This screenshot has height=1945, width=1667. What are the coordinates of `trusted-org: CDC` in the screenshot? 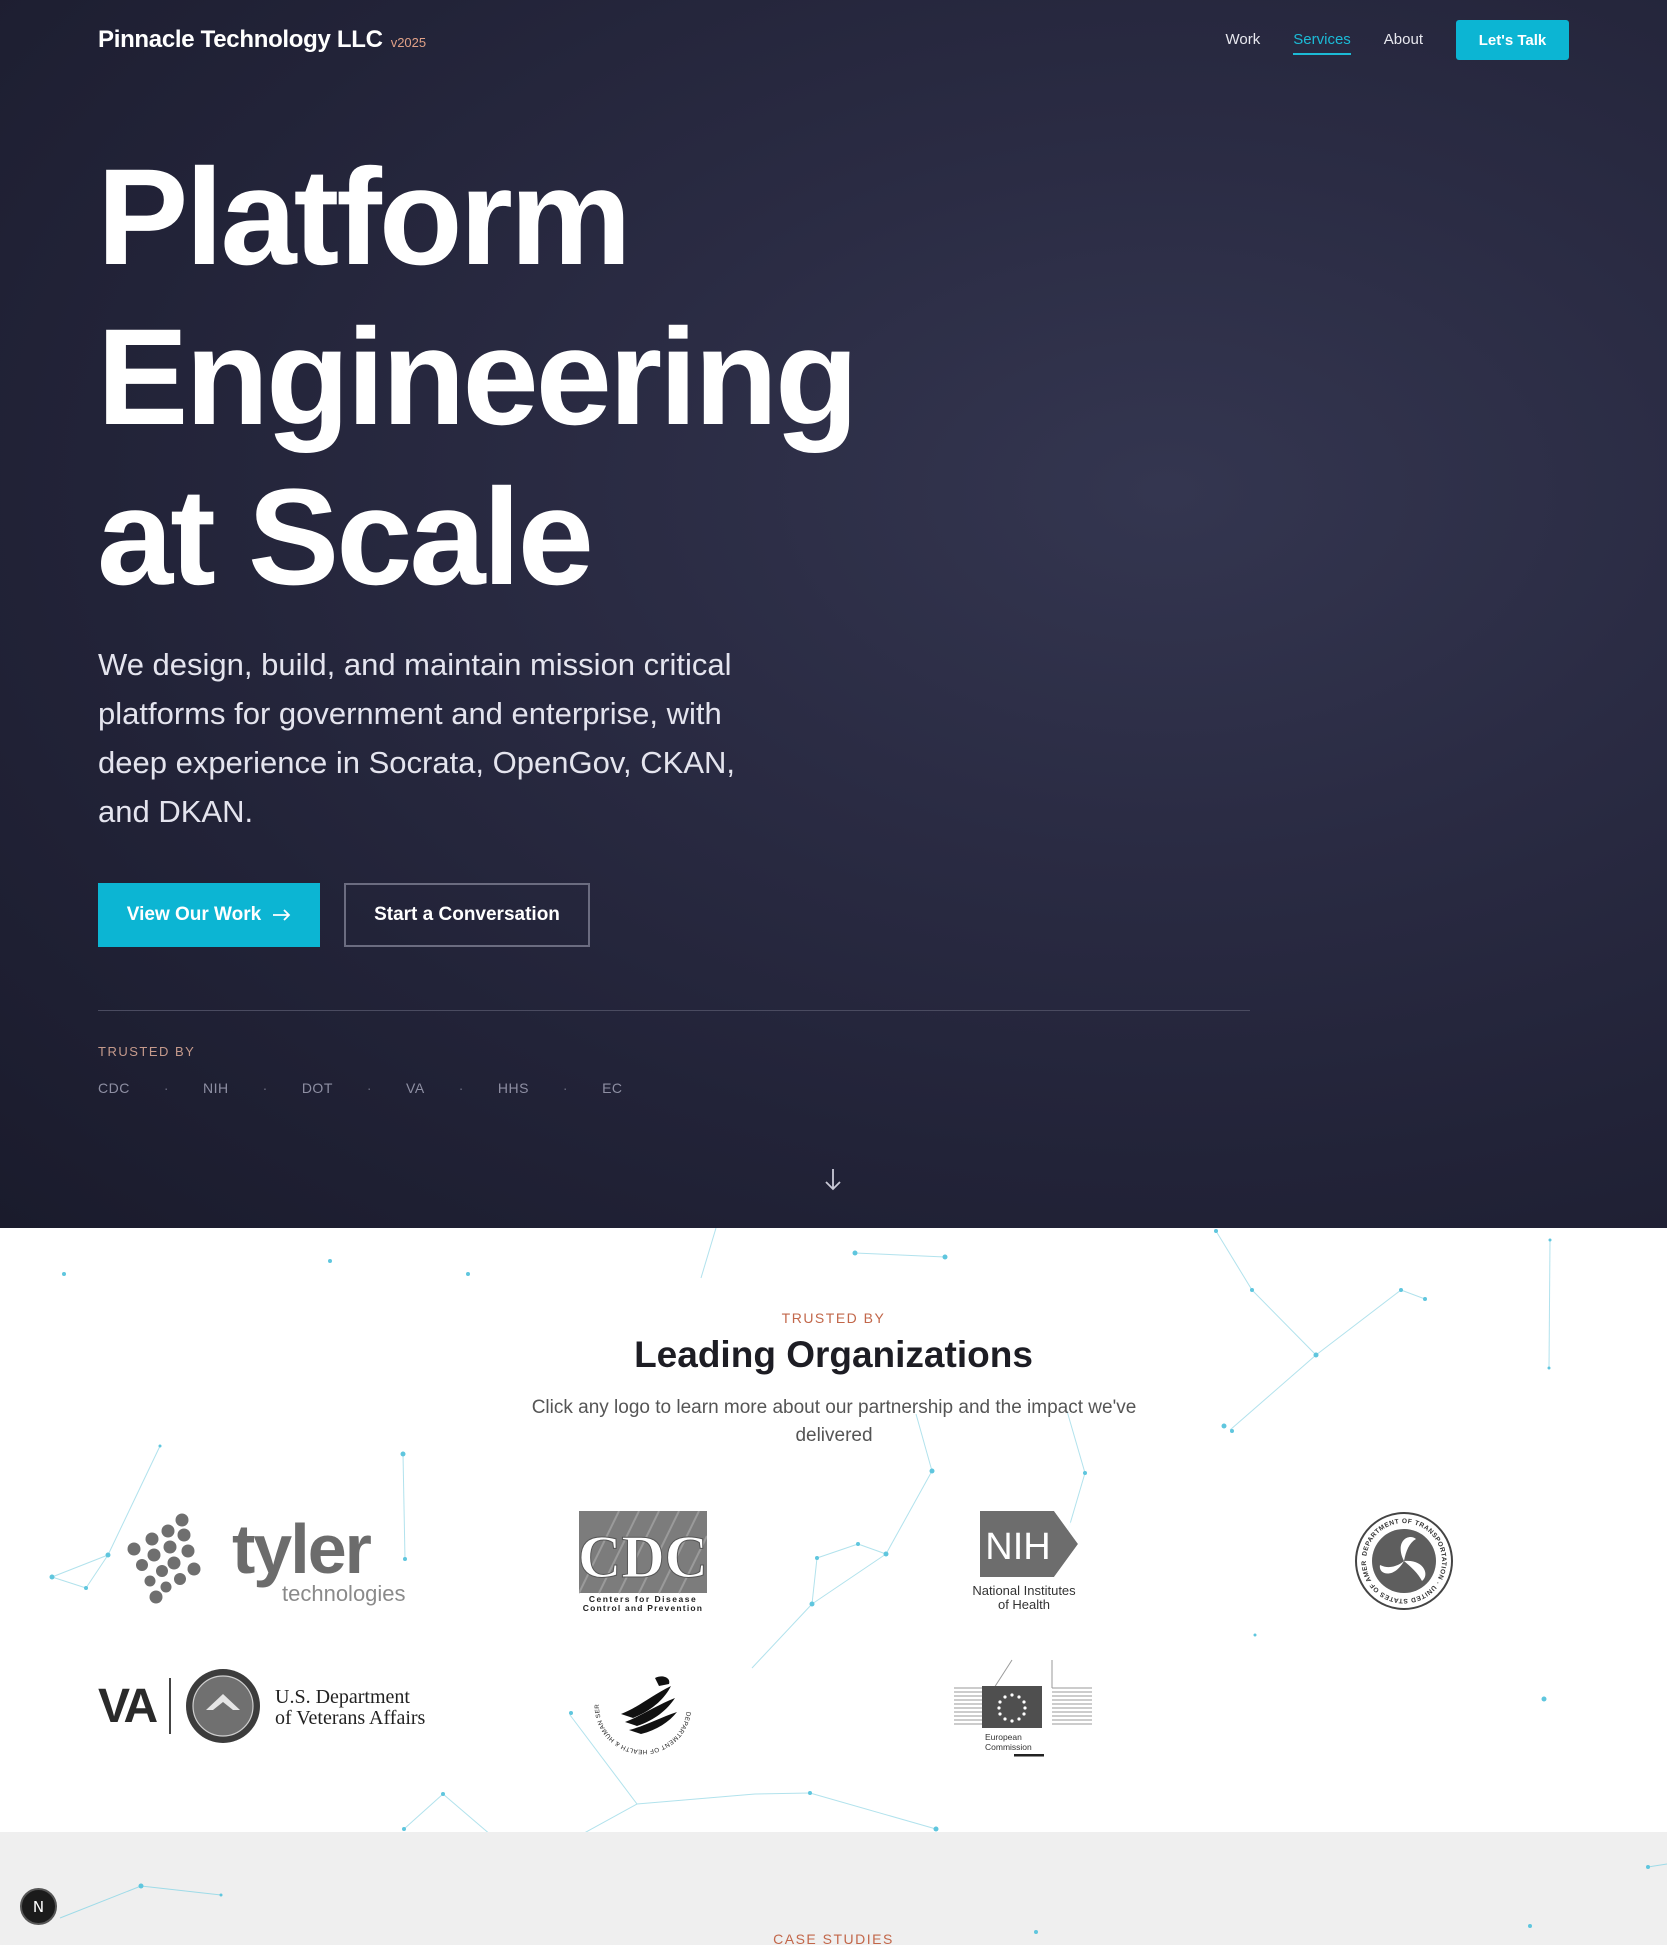 It's located at (114, 1088).